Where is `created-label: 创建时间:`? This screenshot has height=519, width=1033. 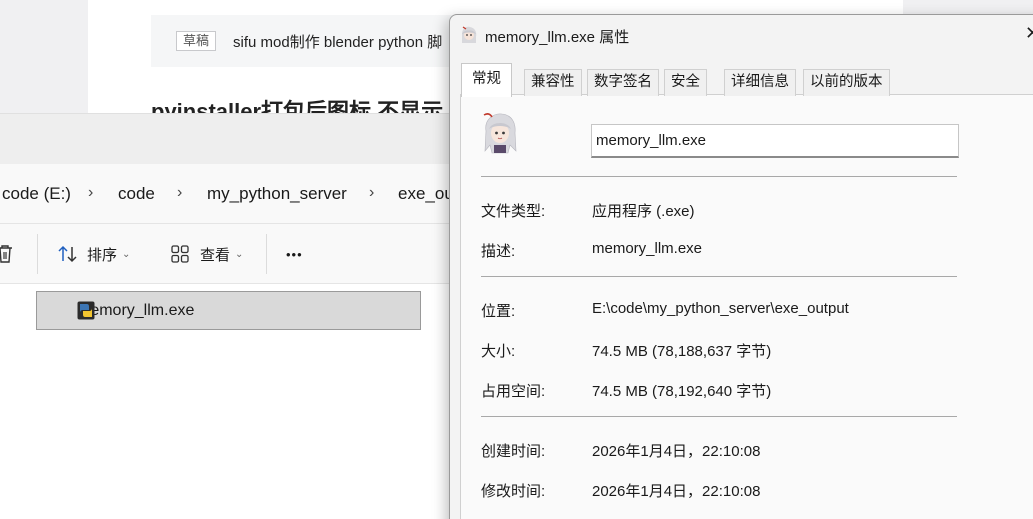
created-label: 创建时间: is located at coordinates (513, 451).